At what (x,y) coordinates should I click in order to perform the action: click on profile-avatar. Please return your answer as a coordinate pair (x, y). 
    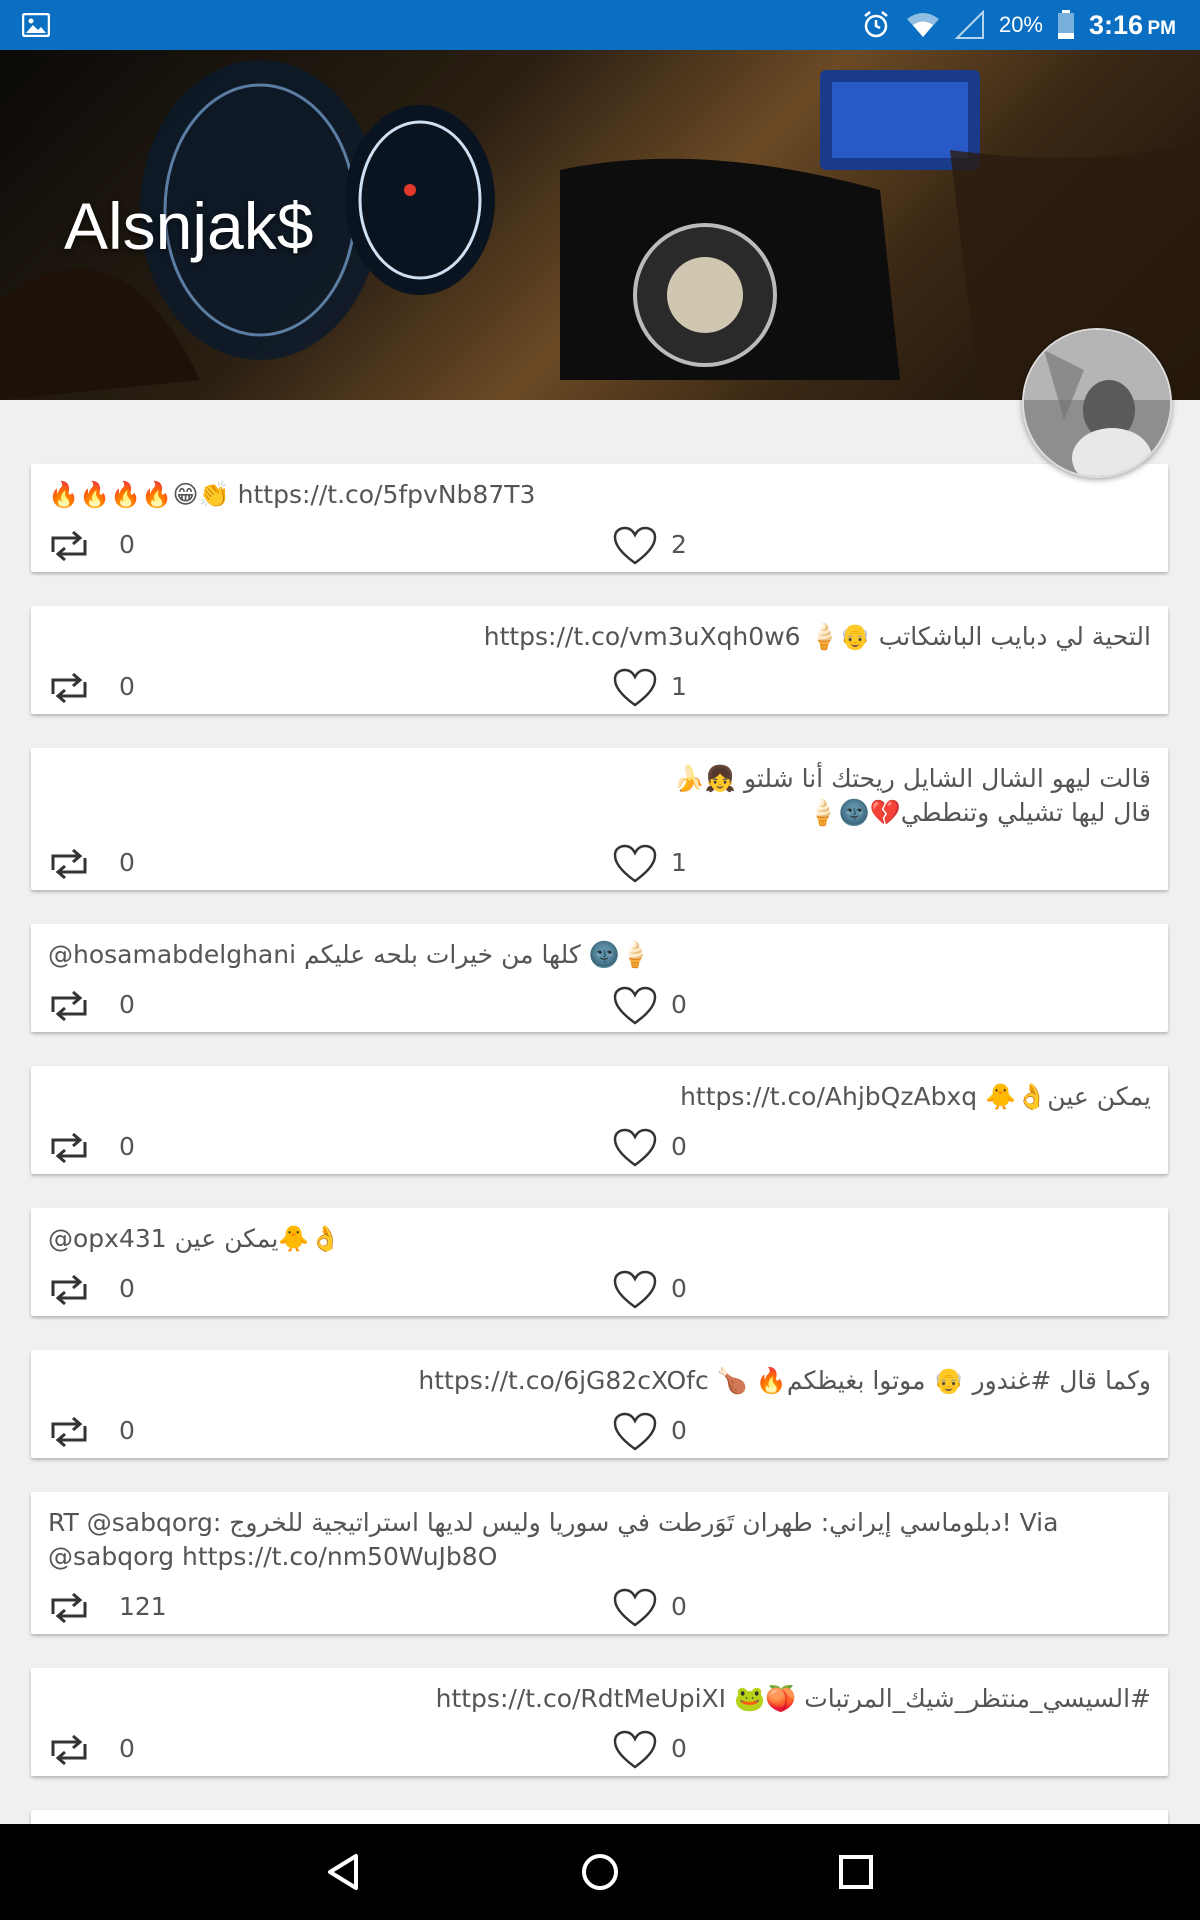
    Looking at the image, I should click on (1097, 403).